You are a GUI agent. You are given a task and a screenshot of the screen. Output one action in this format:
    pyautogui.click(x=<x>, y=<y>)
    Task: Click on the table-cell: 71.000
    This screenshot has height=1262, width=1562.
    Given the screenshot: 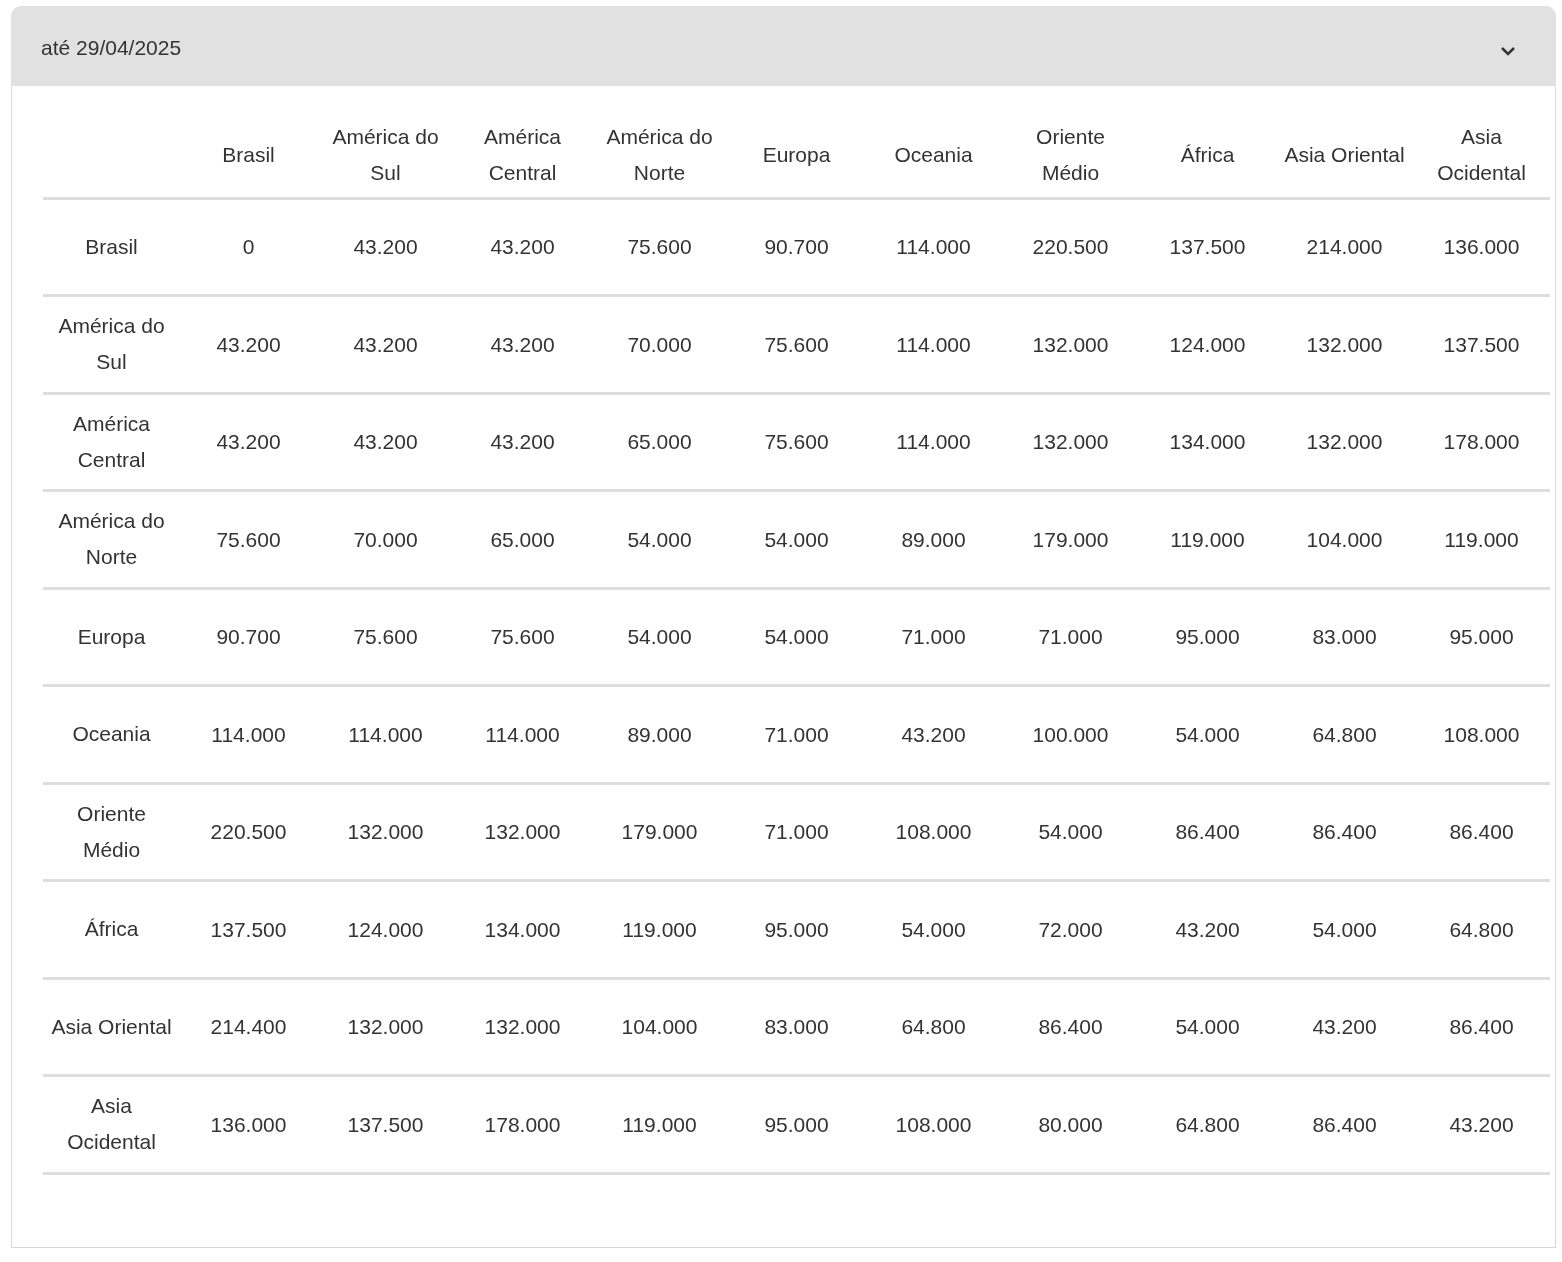 What is the action you would take?
    pyautogui.click(x=933, y=637)
    